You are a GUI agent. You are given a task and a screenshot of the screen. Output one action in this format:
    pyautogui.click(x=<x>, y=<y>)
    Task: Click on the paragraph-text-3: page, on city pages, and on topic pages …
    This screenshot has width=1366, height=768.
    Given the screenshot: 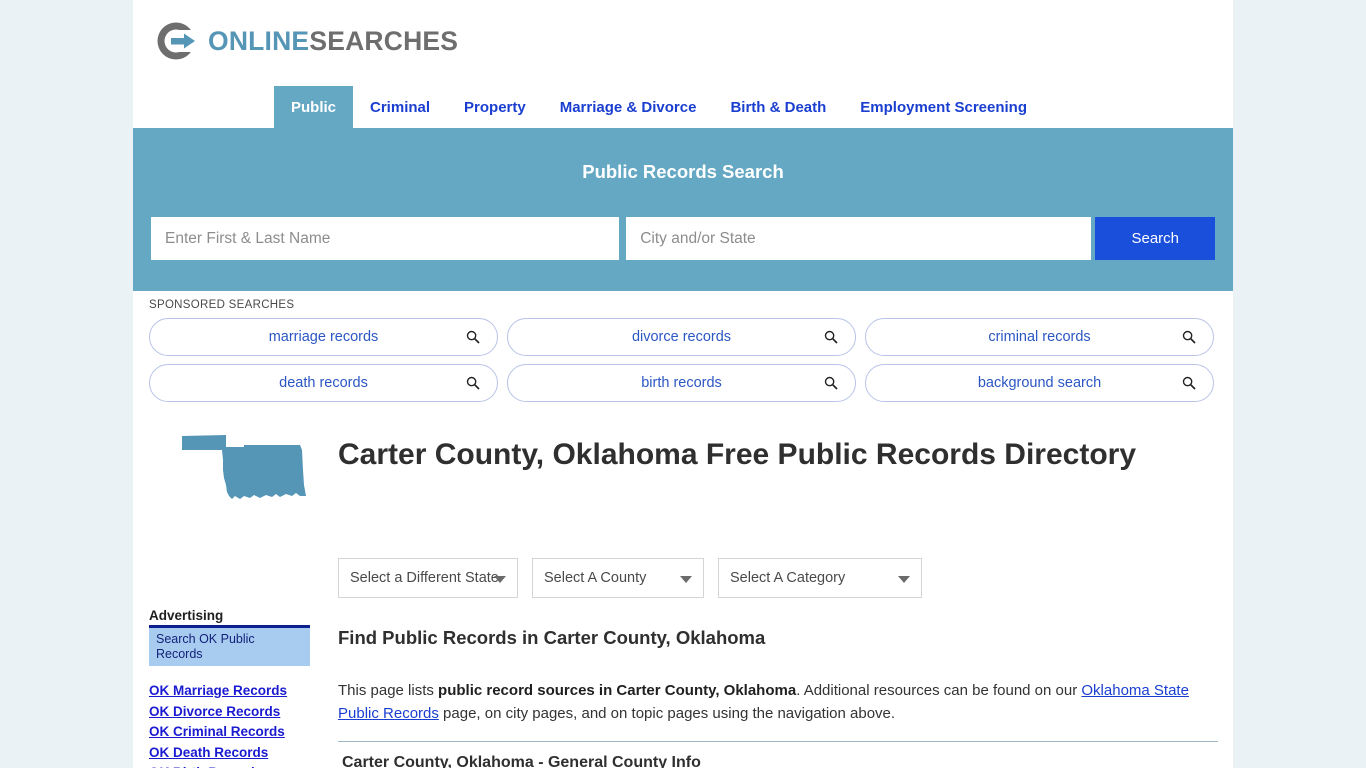 What is the action you would take?
    pyautogui.click(x=667, y=713)
    